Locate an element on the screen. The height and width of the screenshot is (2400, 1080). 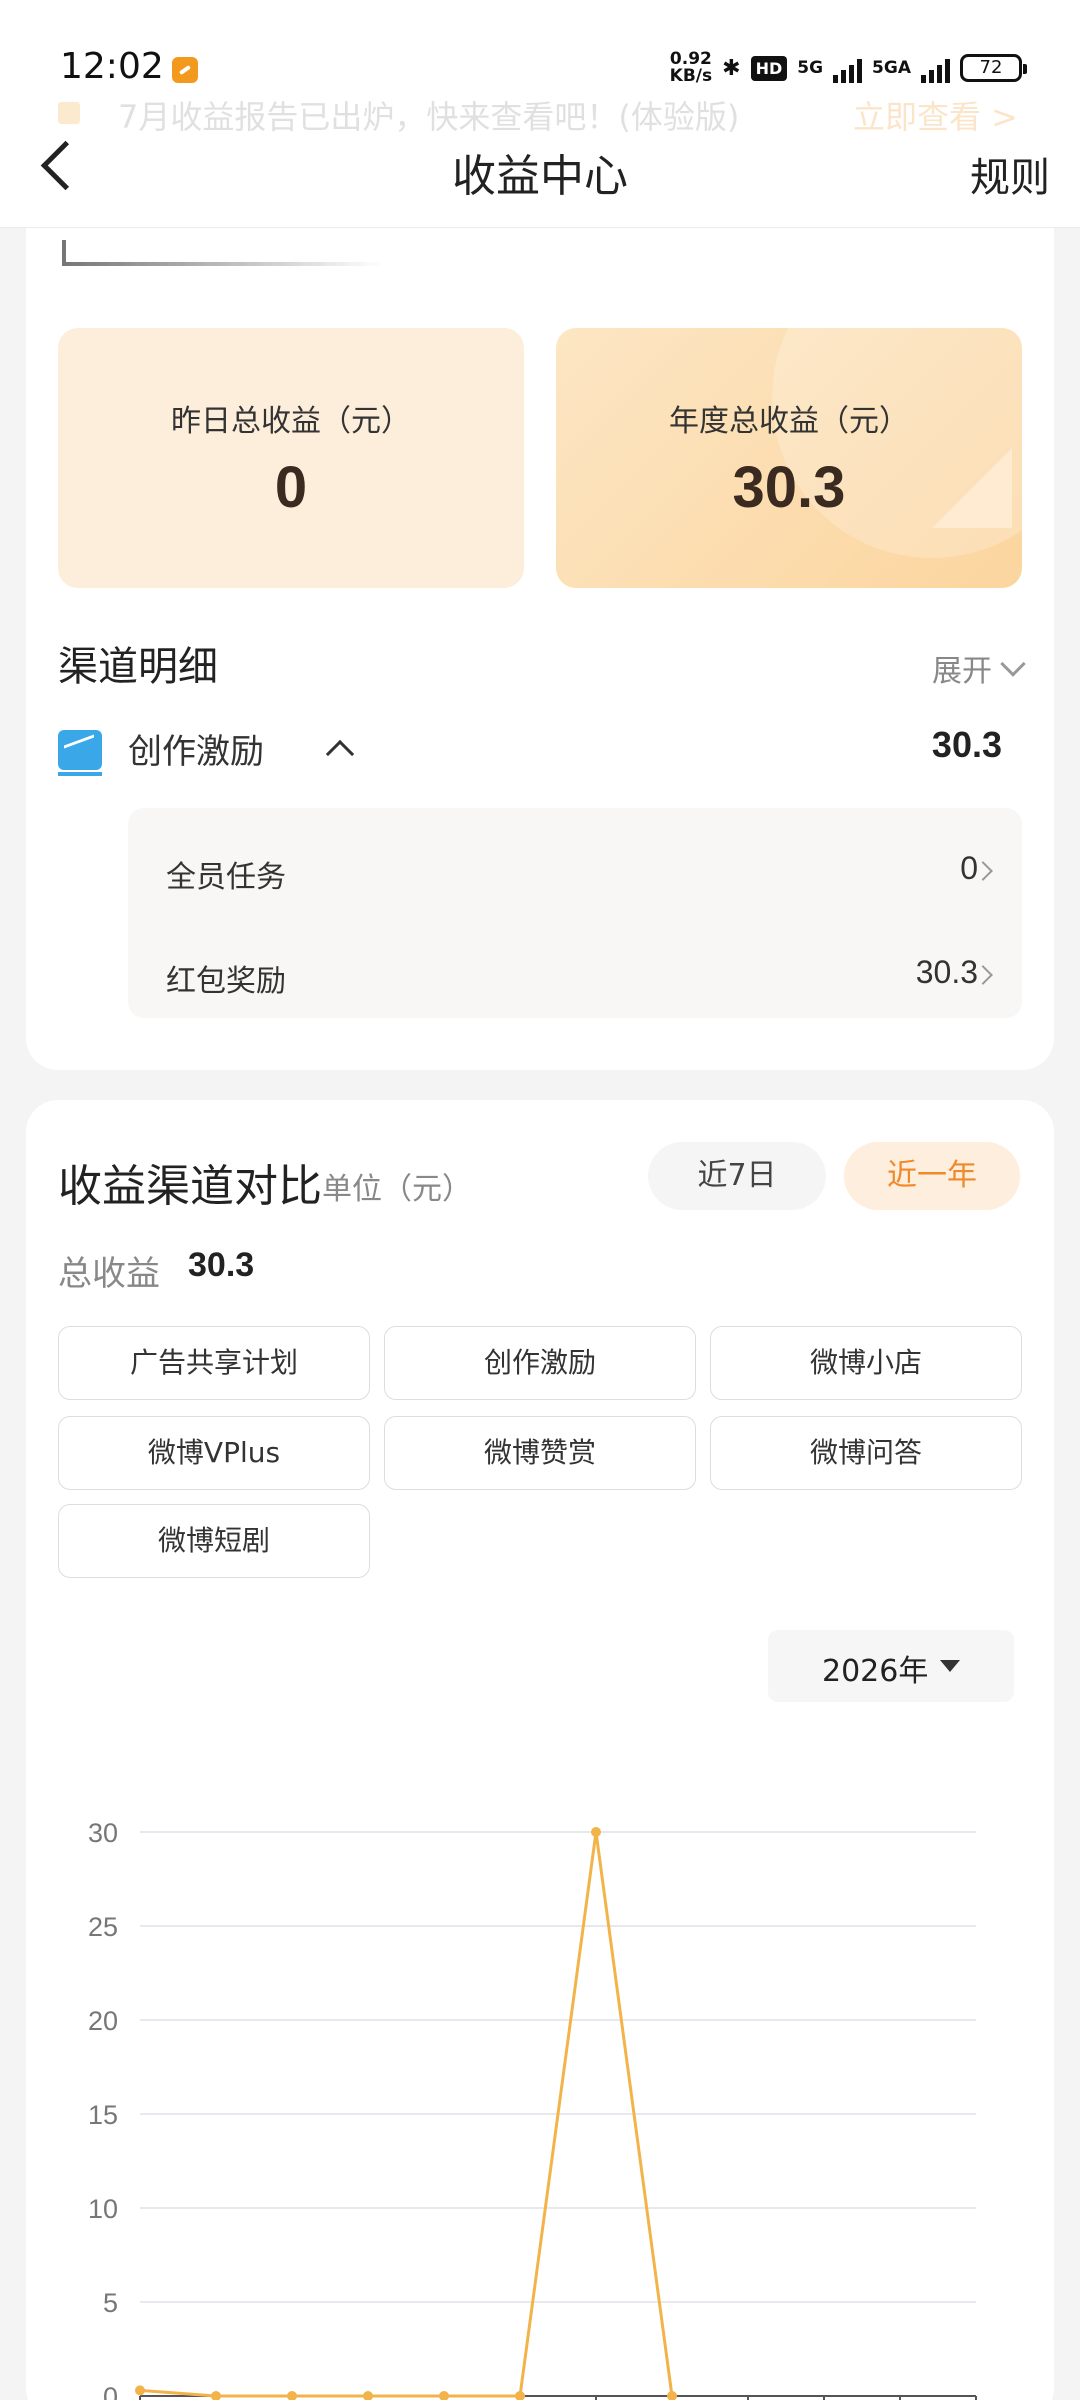
year-income-box: 年度总收益（元） 30.3 is located at coordinates (789, 458).